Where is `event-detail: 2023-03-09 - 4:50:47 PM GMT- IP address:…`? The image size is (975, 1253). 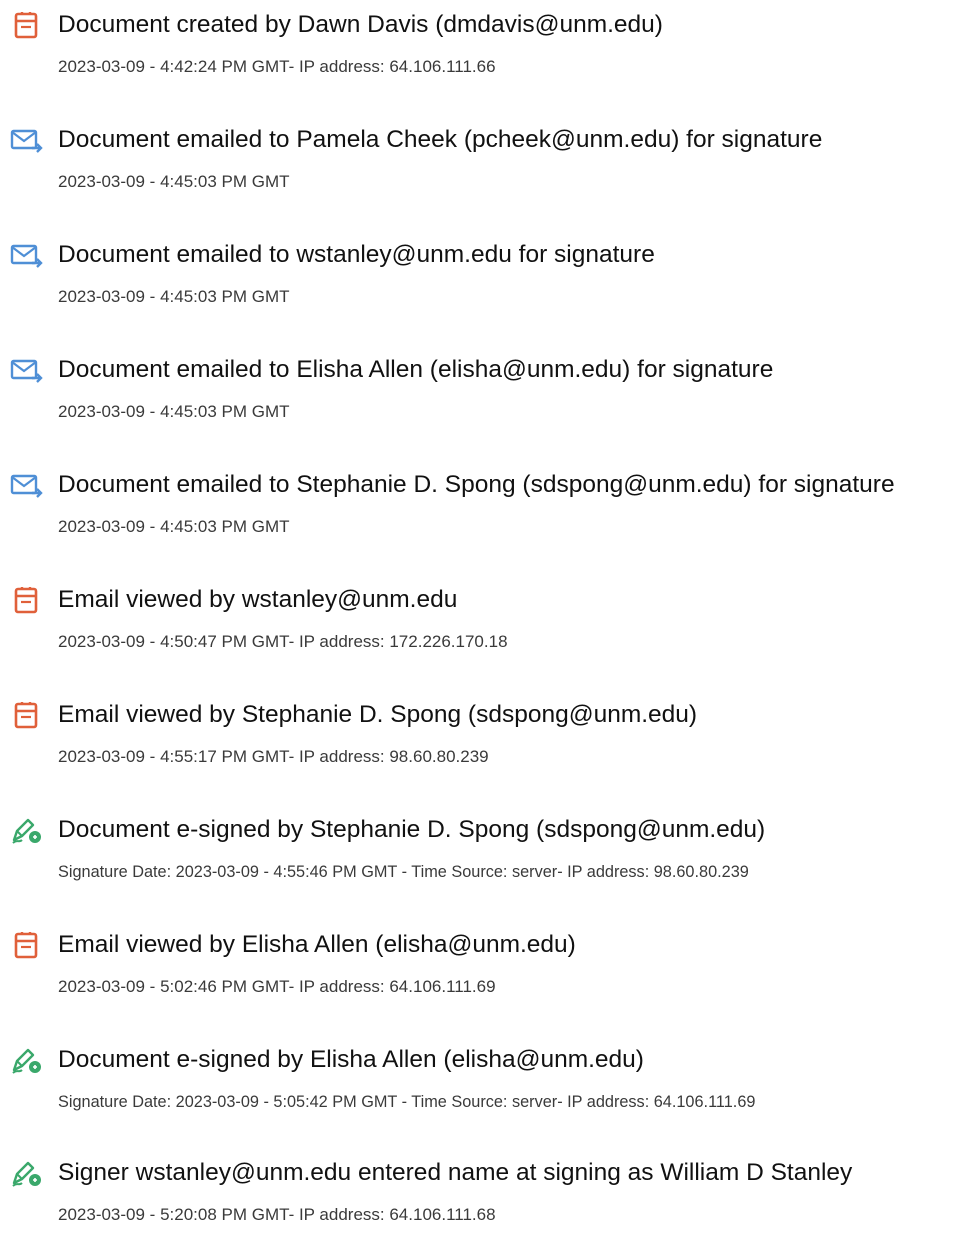
event-detail: 2023-03-09 - 4:50:47 PM GMT- IP address:… is located at coordinates (283, 641).